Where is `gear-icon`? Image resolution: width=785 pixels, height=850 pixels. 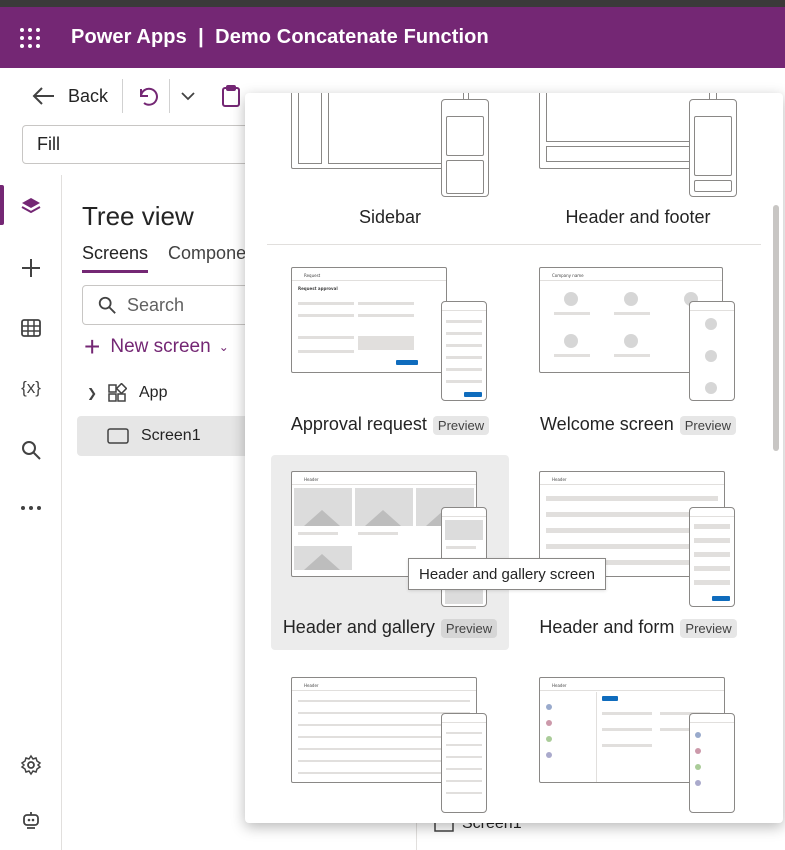
gear-icon is located at coordinates (31, 765).